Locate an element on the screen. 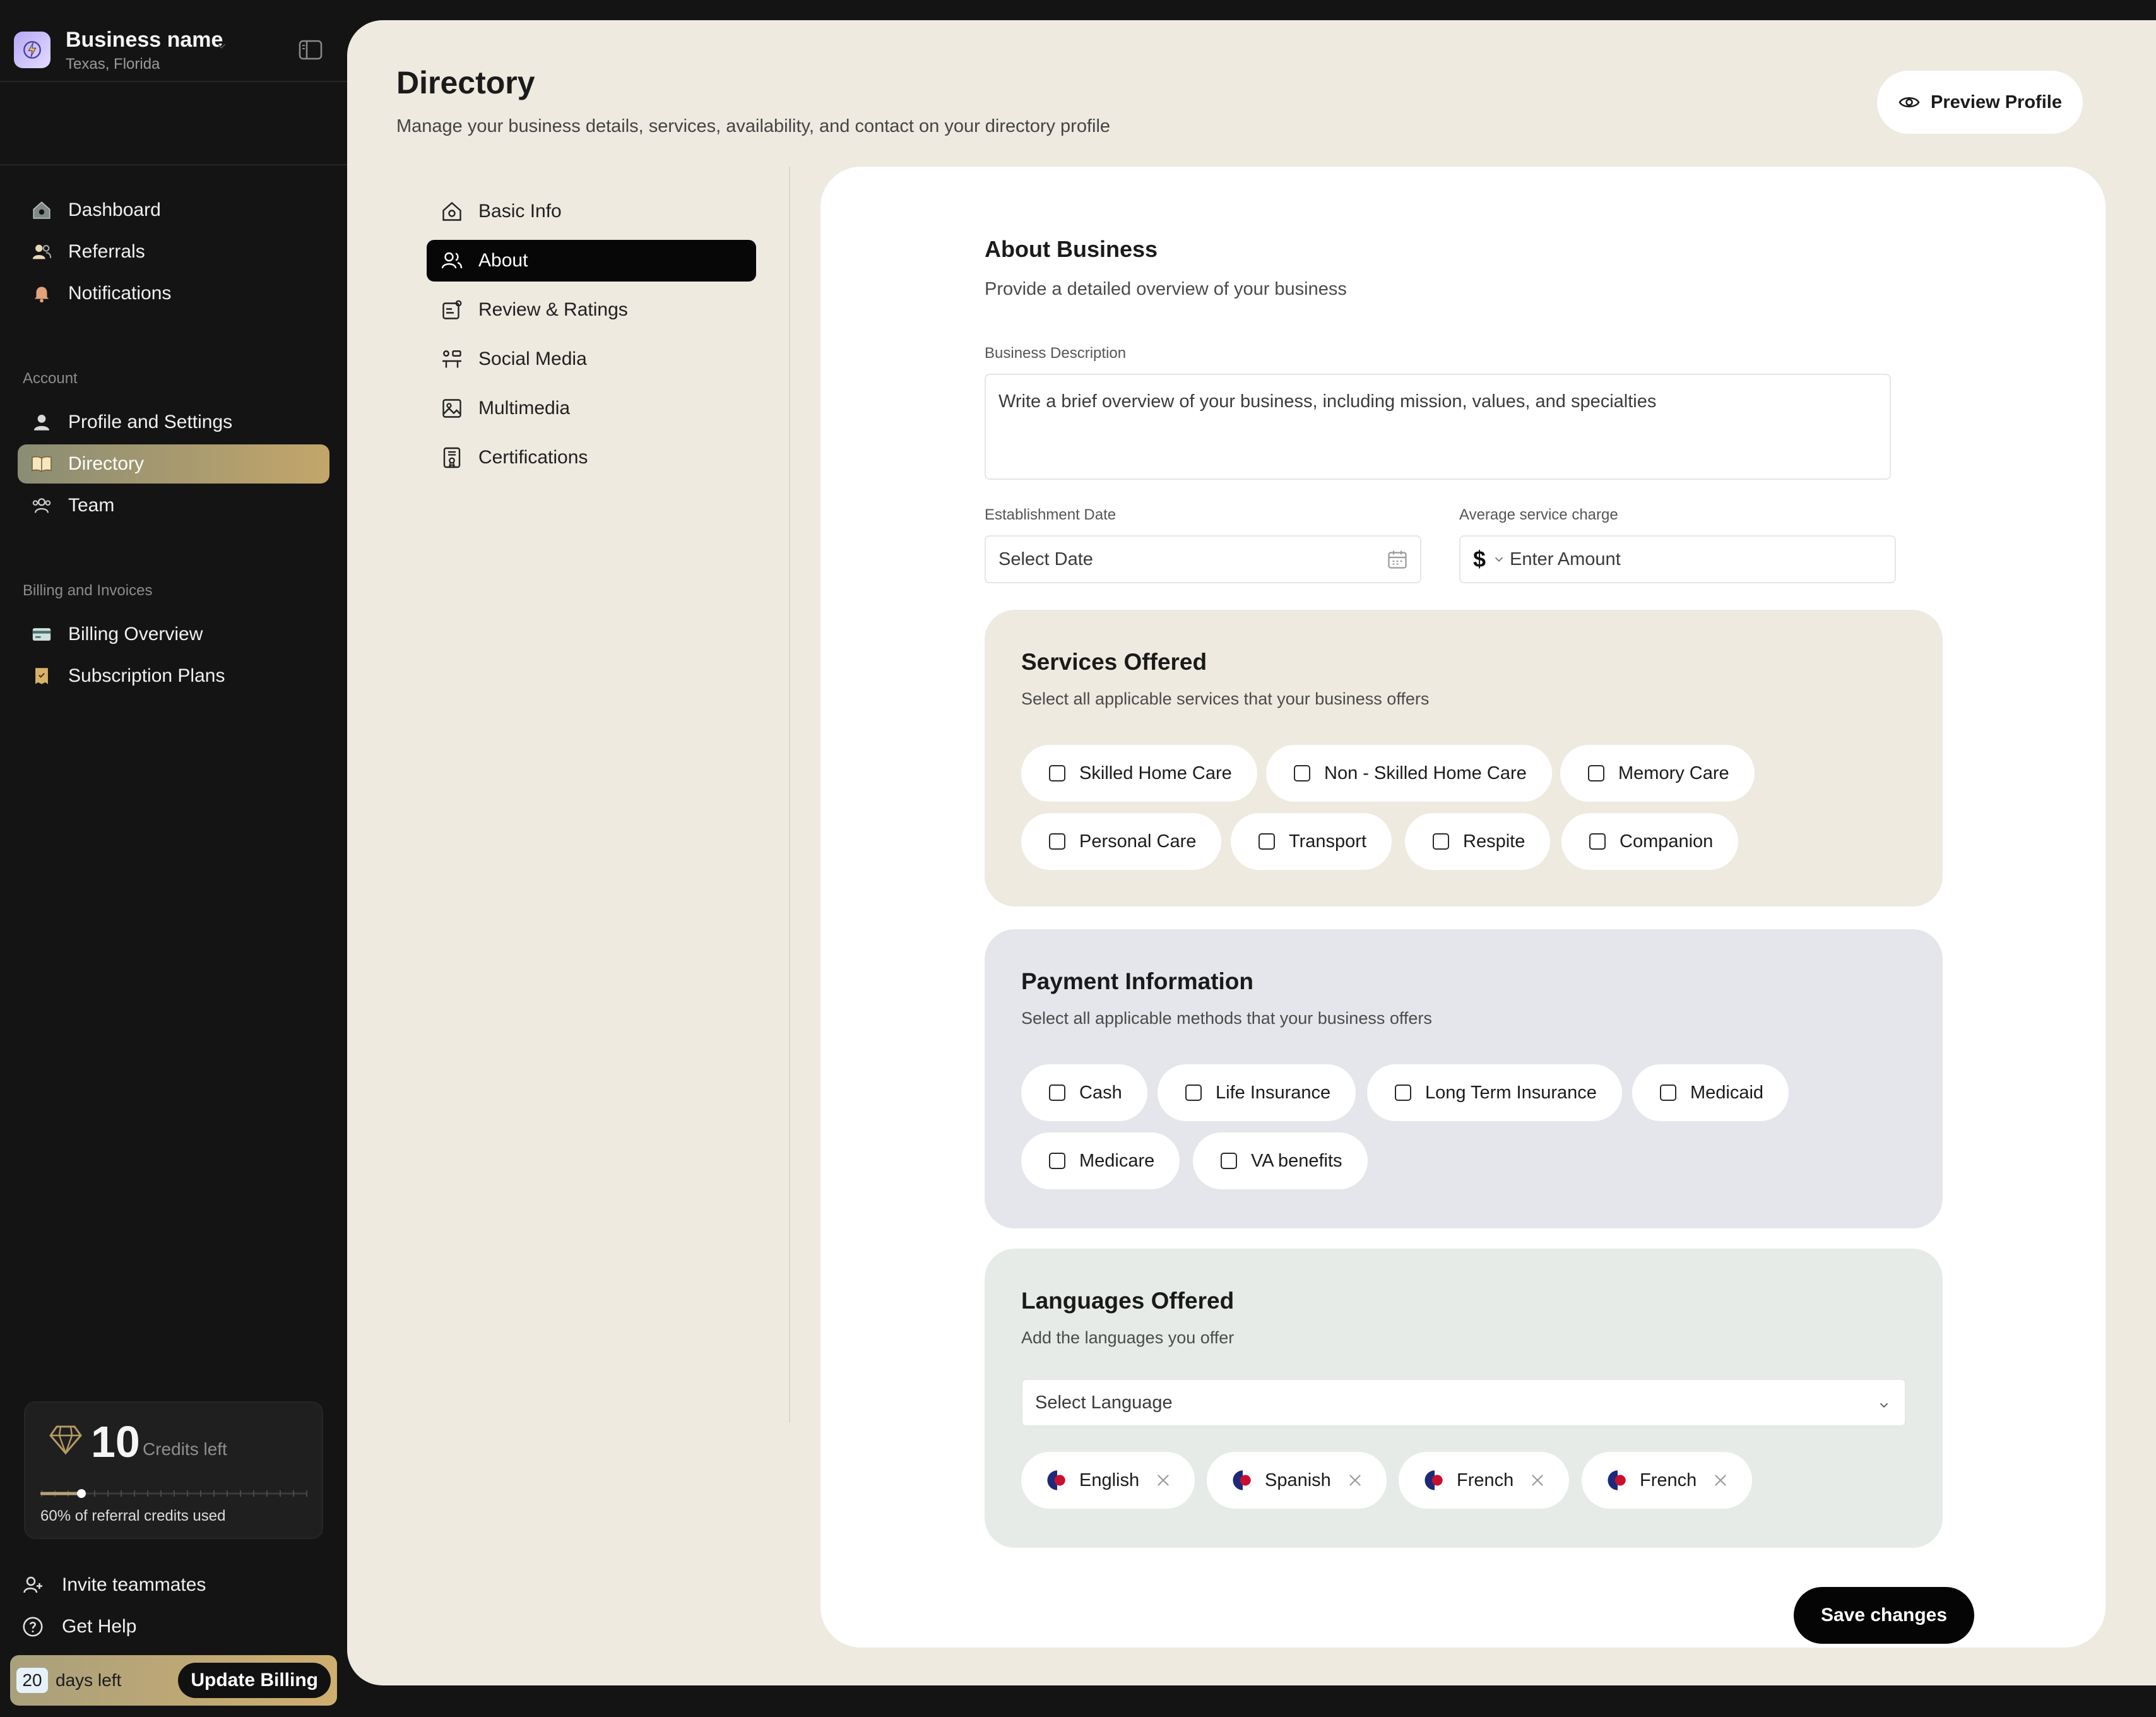 The height and width of the screenshot is (1717, 2156). option-label: Memory Care is located at coordinates (1674, 773).